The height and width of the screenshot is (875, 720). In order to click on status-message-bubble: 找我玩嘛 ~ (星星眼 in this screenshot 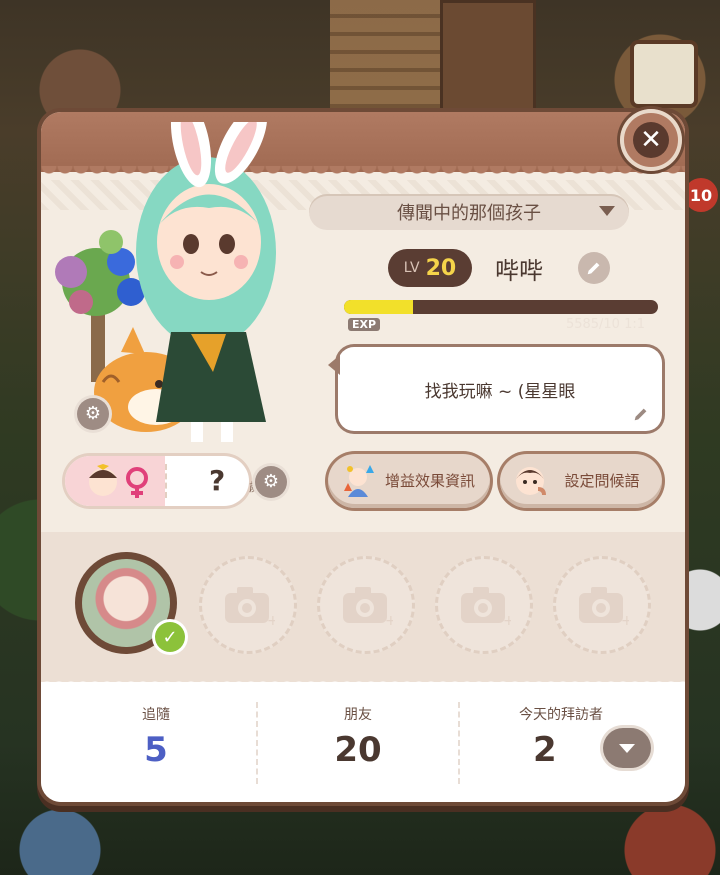, I will do `click(495, 389)`.